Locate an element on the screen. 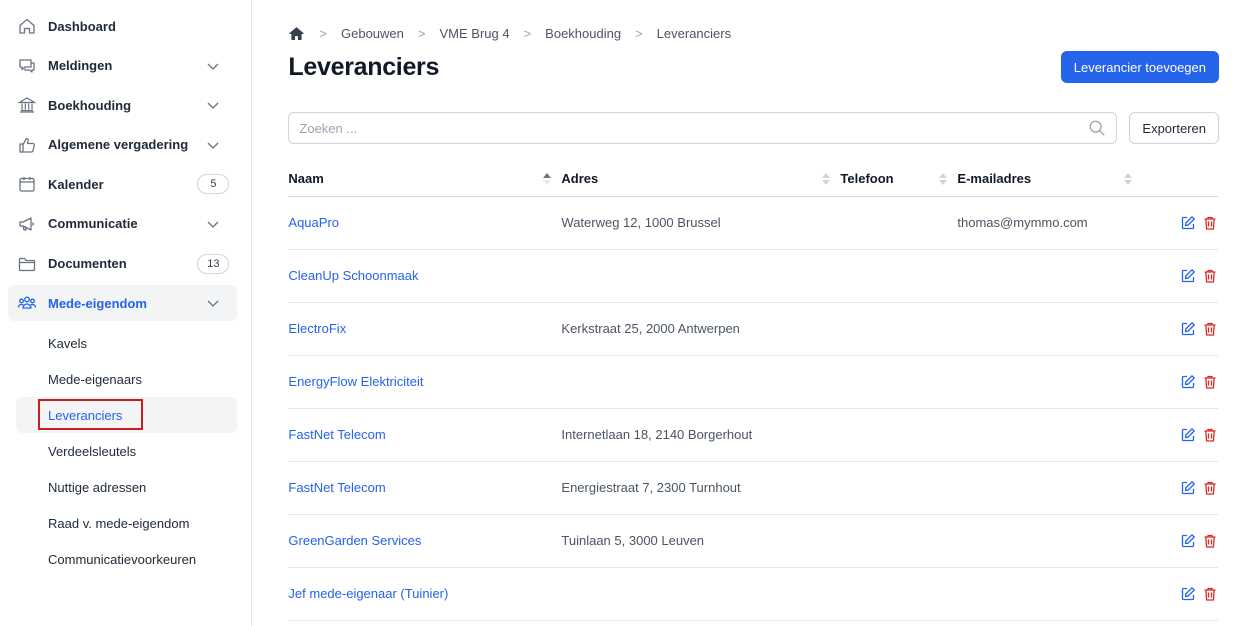 Image resolution: width=1239 pixels, height=626 pixels. cell-name: ElectroFix is located at coordinates (425, 329).